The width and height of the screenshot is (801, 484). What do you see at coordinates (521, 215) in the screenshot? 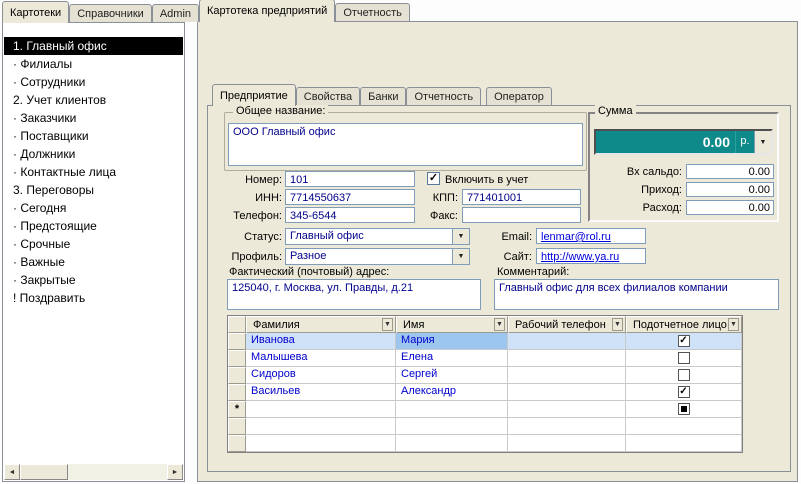
I see `fax-field` at bounding box center [521, 215].